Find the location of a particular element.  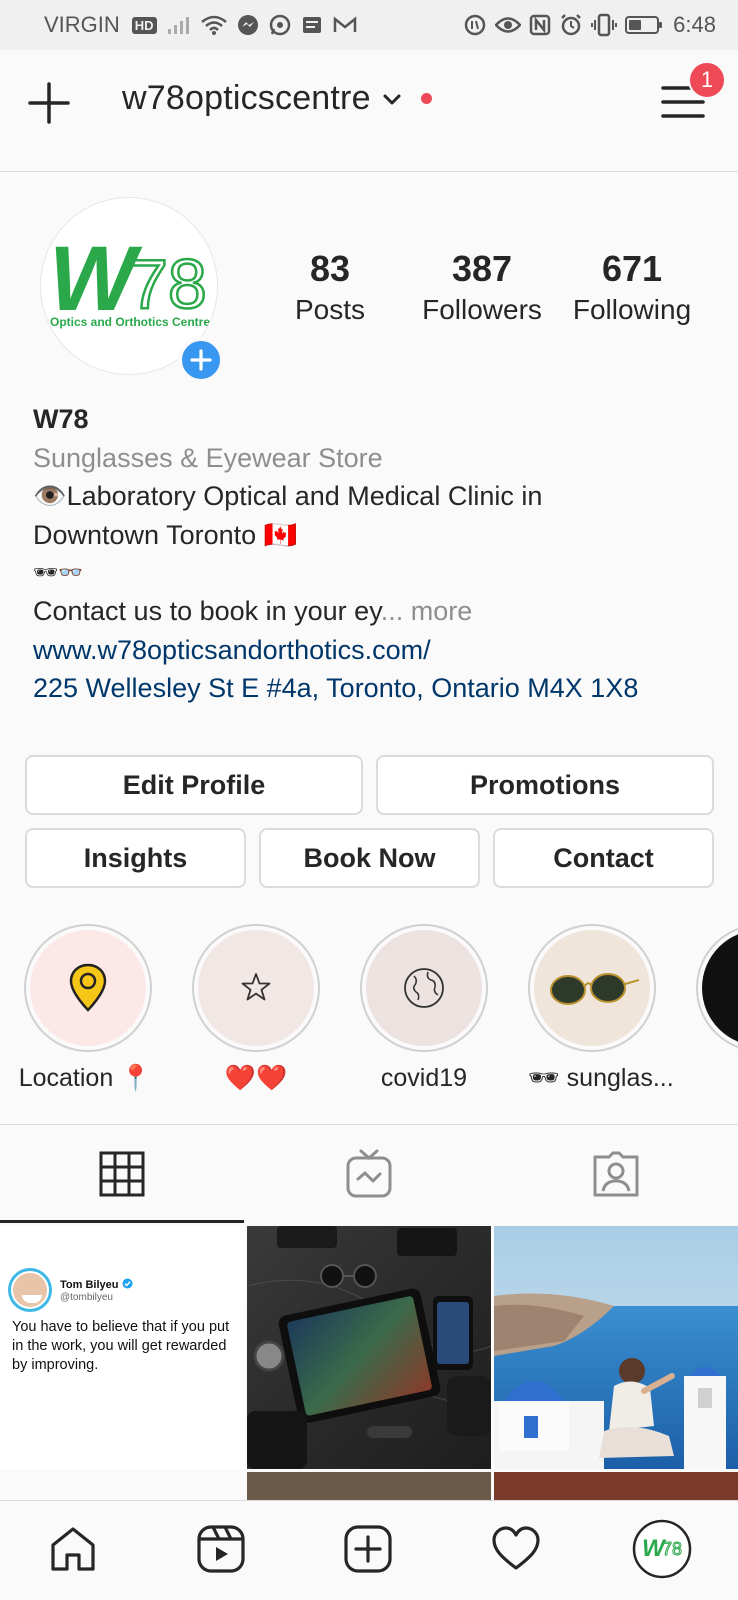

nav-home is located at coordinates (73, 1549).